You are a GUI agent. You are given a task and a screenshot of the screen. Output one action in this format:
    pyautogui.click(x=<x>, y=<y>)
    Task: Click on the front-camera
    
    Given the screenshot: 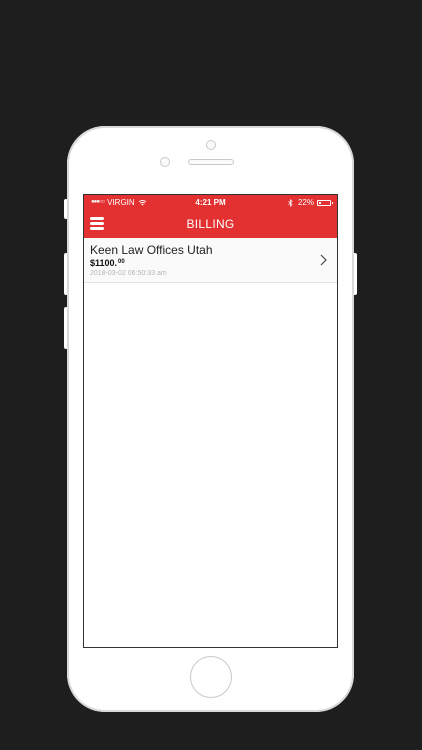 What is the action you would take?
    pyautogui.click(x=211, y=145)
    